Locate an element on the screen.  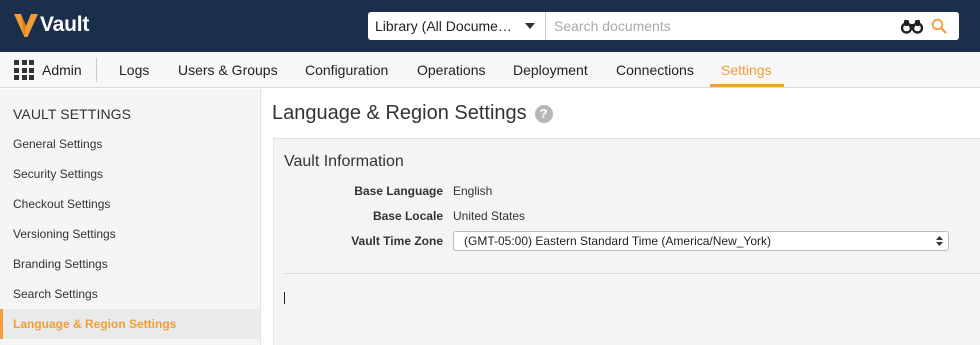
text-cursor is located at coordinates (284, 298).